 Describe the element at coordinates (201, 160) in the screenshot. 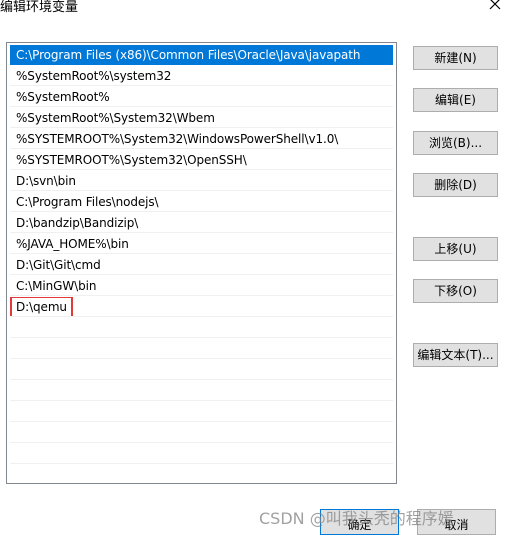

I see `path-list-item: %SYSTEMROOT%\System32\OpenSSH\` at that location.